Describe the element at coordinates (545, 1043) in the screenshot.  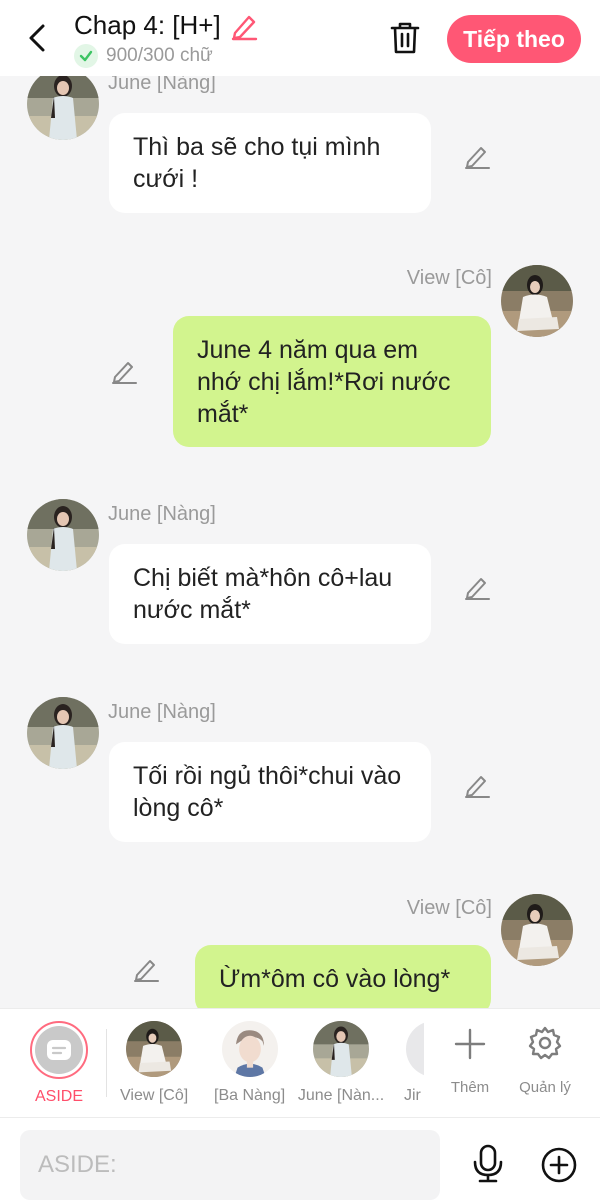
I see `gear-icon` at that location.